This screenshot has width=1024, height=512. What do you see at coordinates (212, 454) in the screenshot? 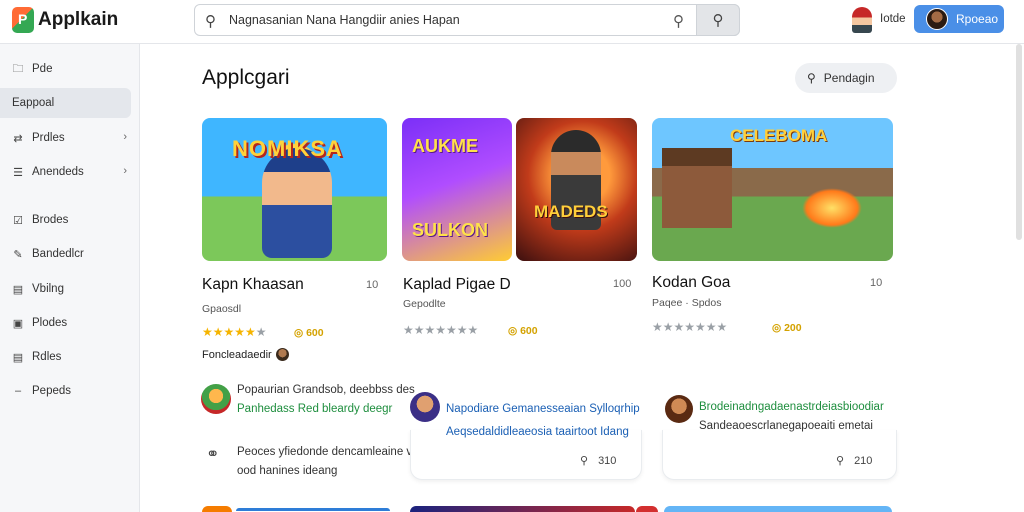
I see `link-icon: ⚭` at bounding box center [212, 454].